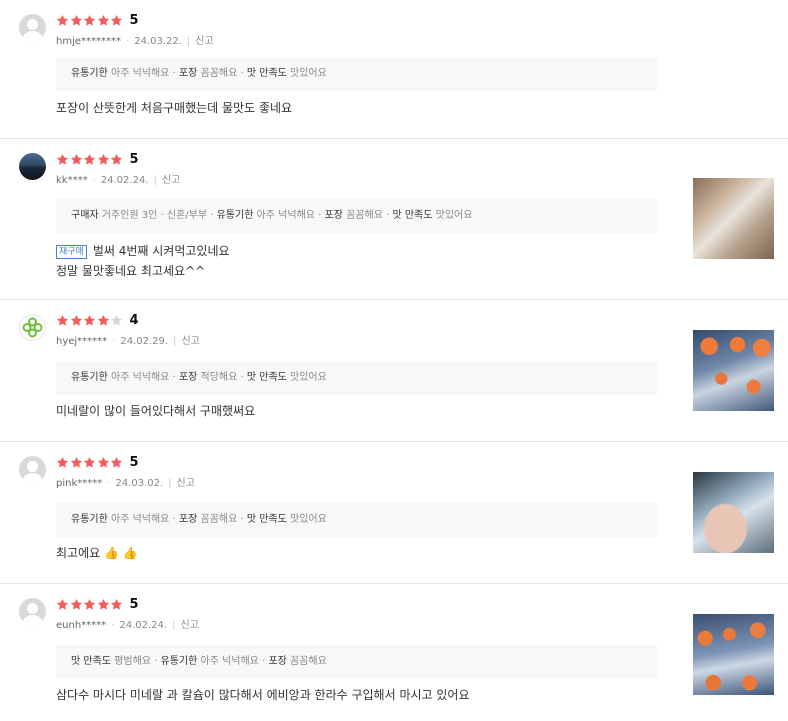 The image size is (788, 721). What do you see at coordinates (733, 512) in the screenshot?
I see `review-photo-hand-bottle` at bounding box center [733, 512].